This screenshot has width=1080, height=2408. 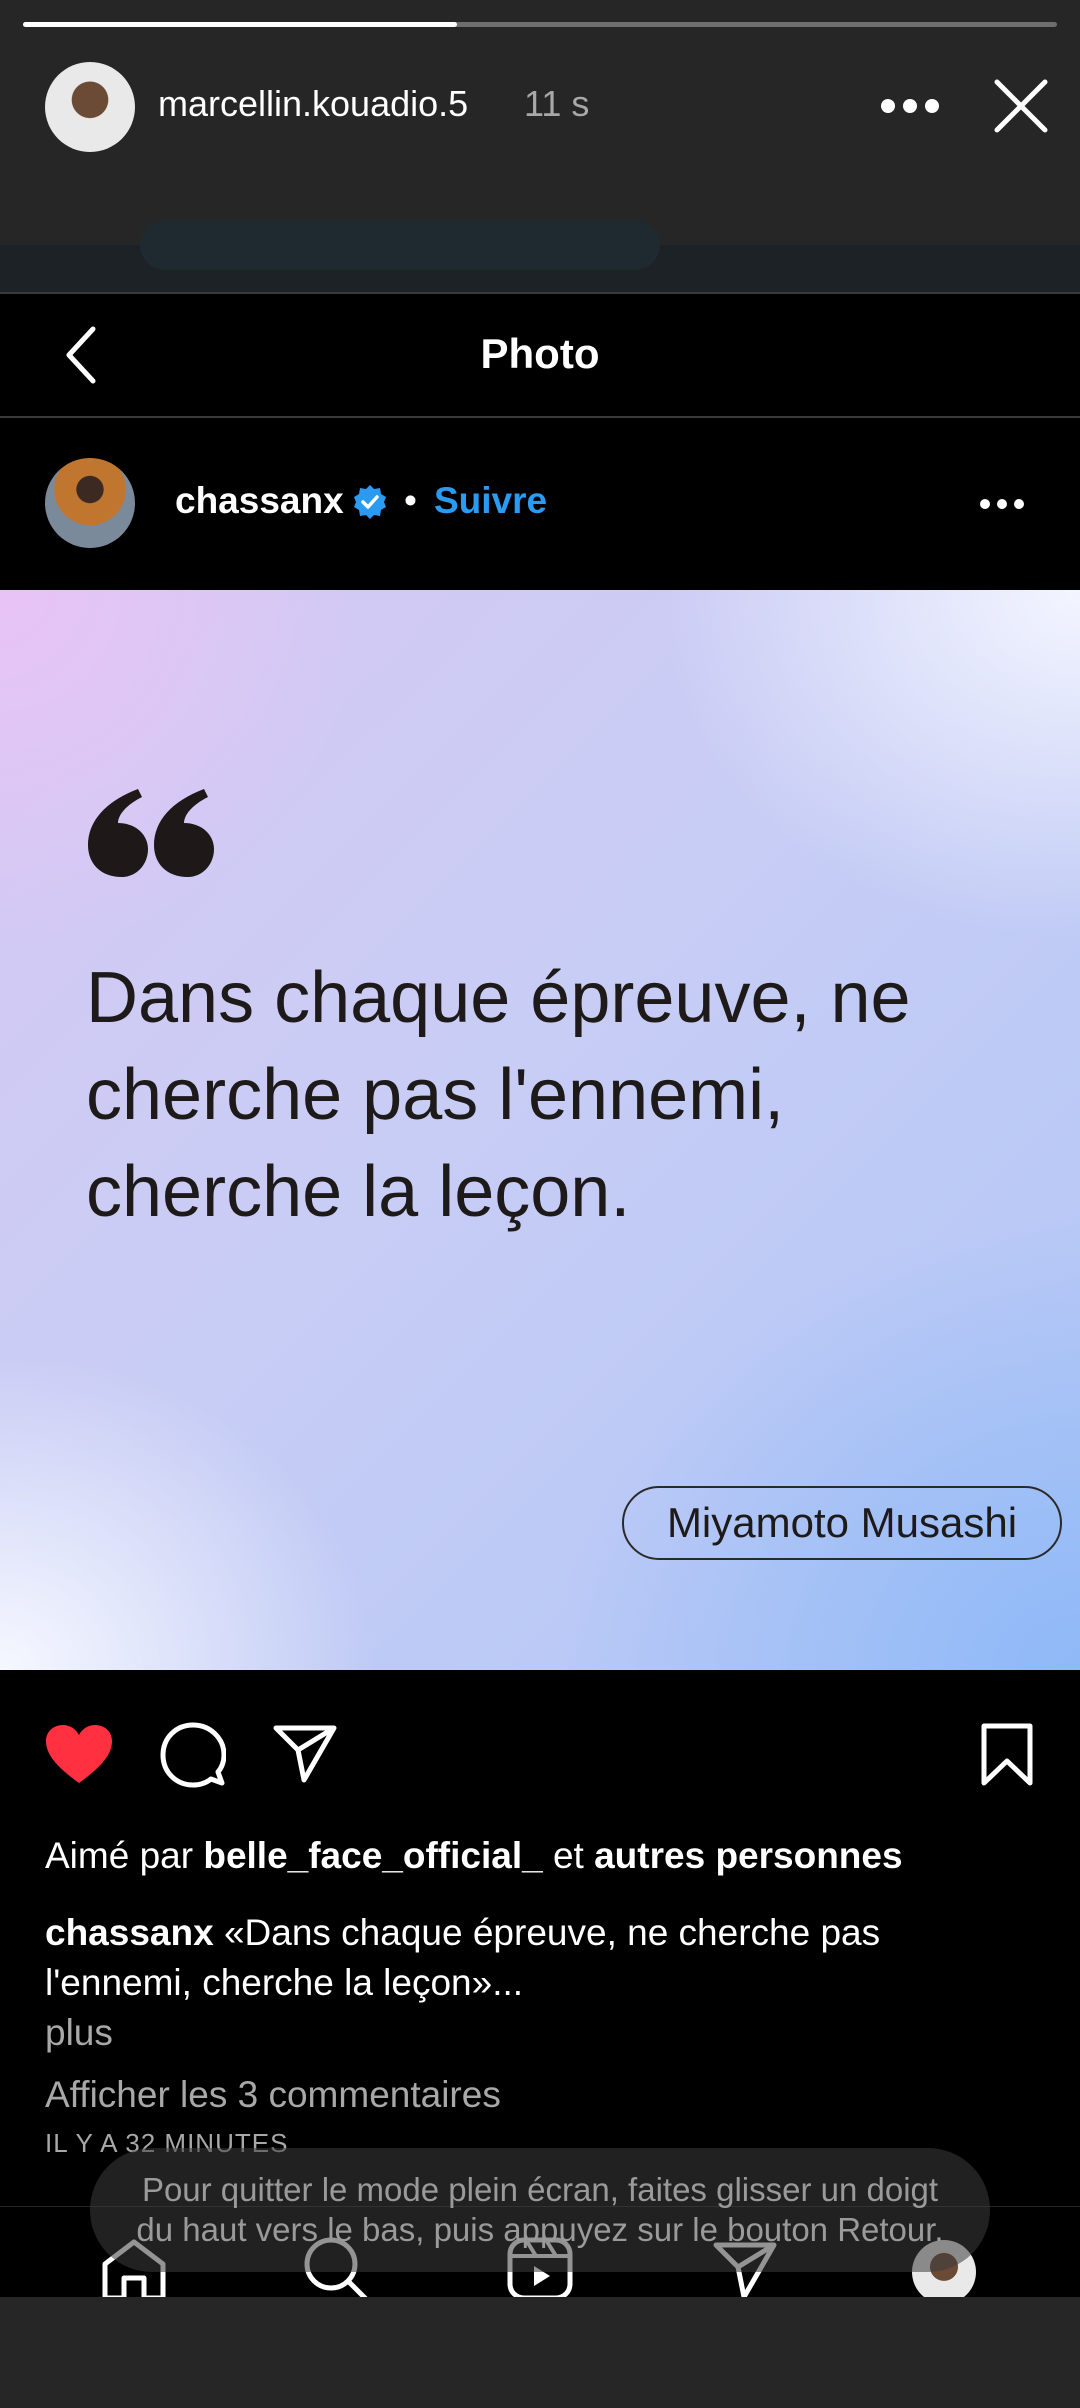 I want to click on story-more-options-icon, so click(x=910, y=106).